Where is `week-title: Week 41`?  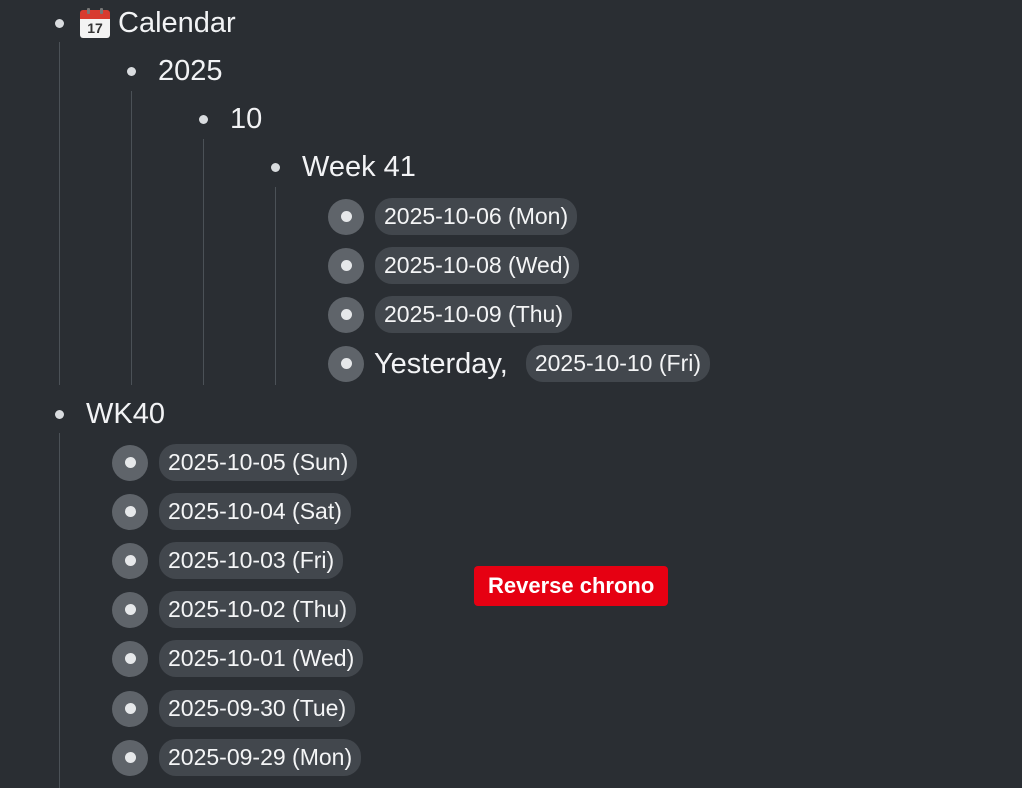
week-title: Week 41 is located at coordinates (359, 167).